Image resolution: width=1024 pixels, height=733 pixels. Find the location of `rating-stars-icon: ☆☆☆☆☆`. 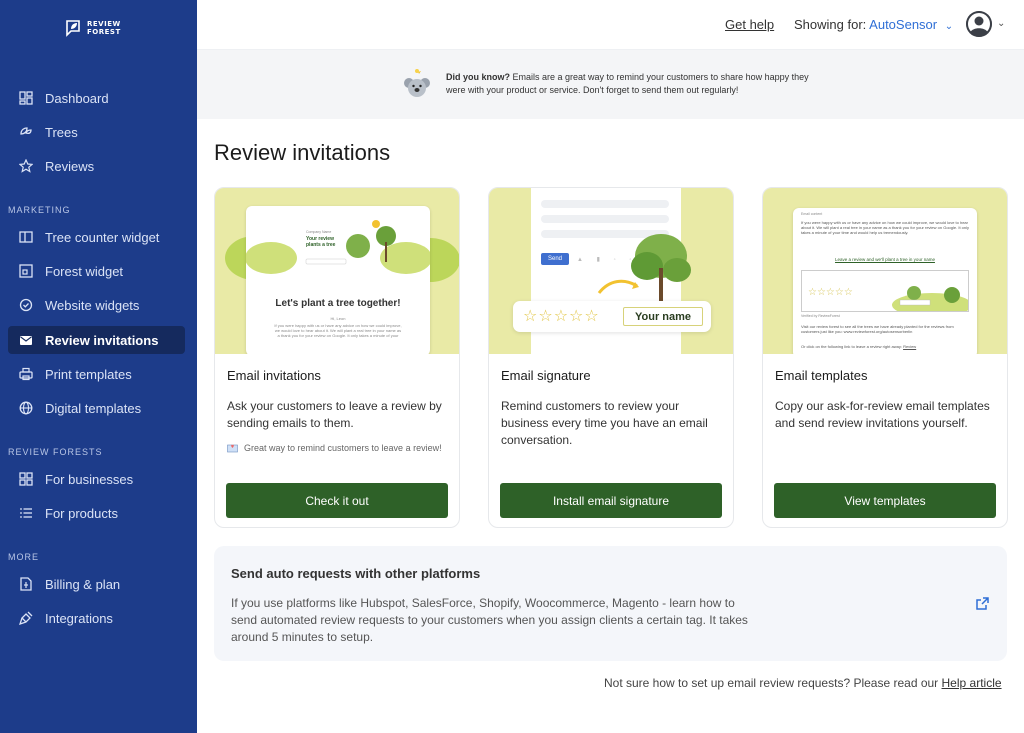

rating-stars-icon: ☆☆☆☆☆ is located at coordinates (561, 316).